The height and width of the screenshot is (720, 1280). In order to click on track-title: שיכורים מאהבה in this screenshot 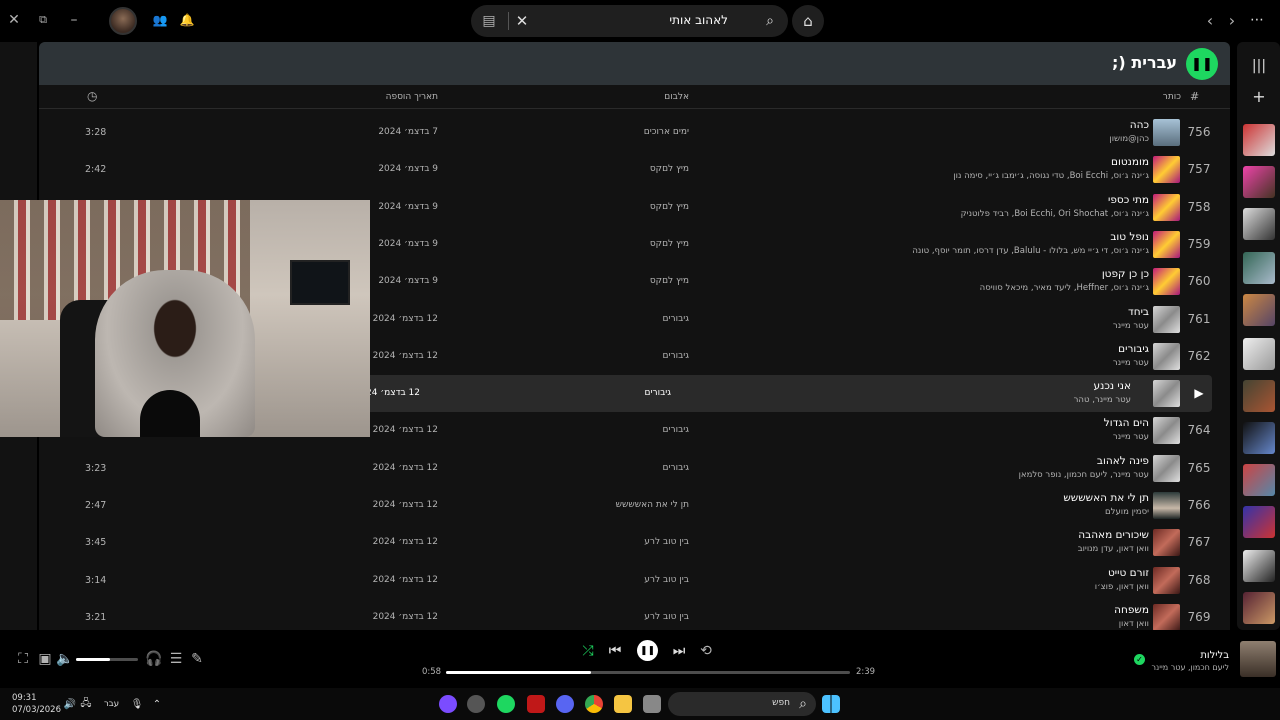, I will do `click(1113, 535)`.